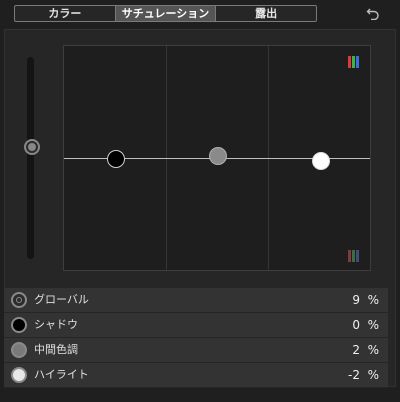 This screenshot has width=400, height=402. I want to click on range-label: シャドウ, so click(56, 324).